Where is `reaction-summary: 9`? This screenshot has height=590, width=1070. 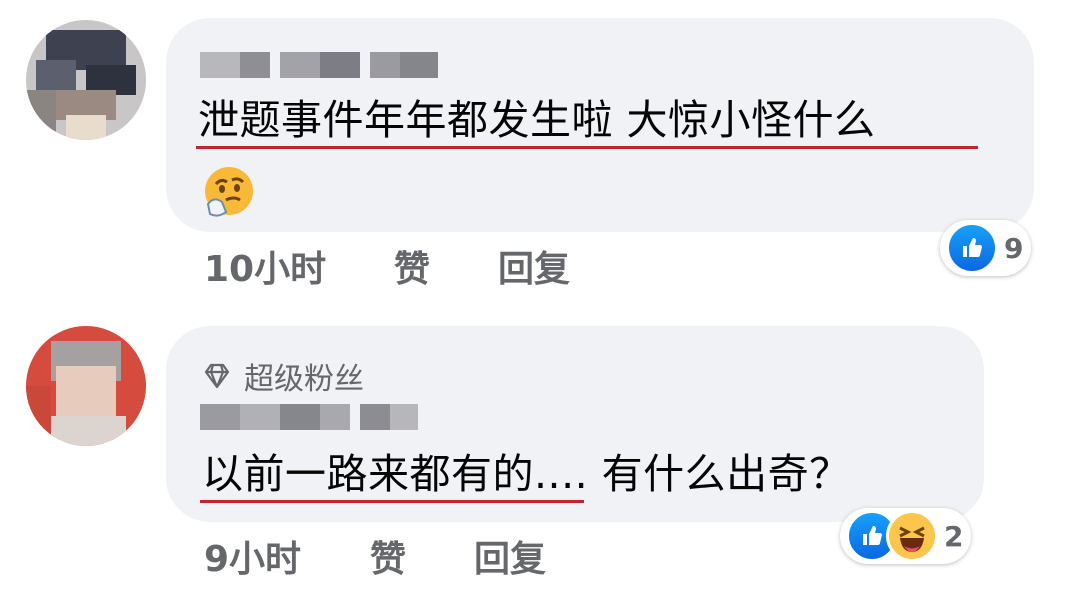 reaction-summary: 9 is located at coordinates (986, 248).